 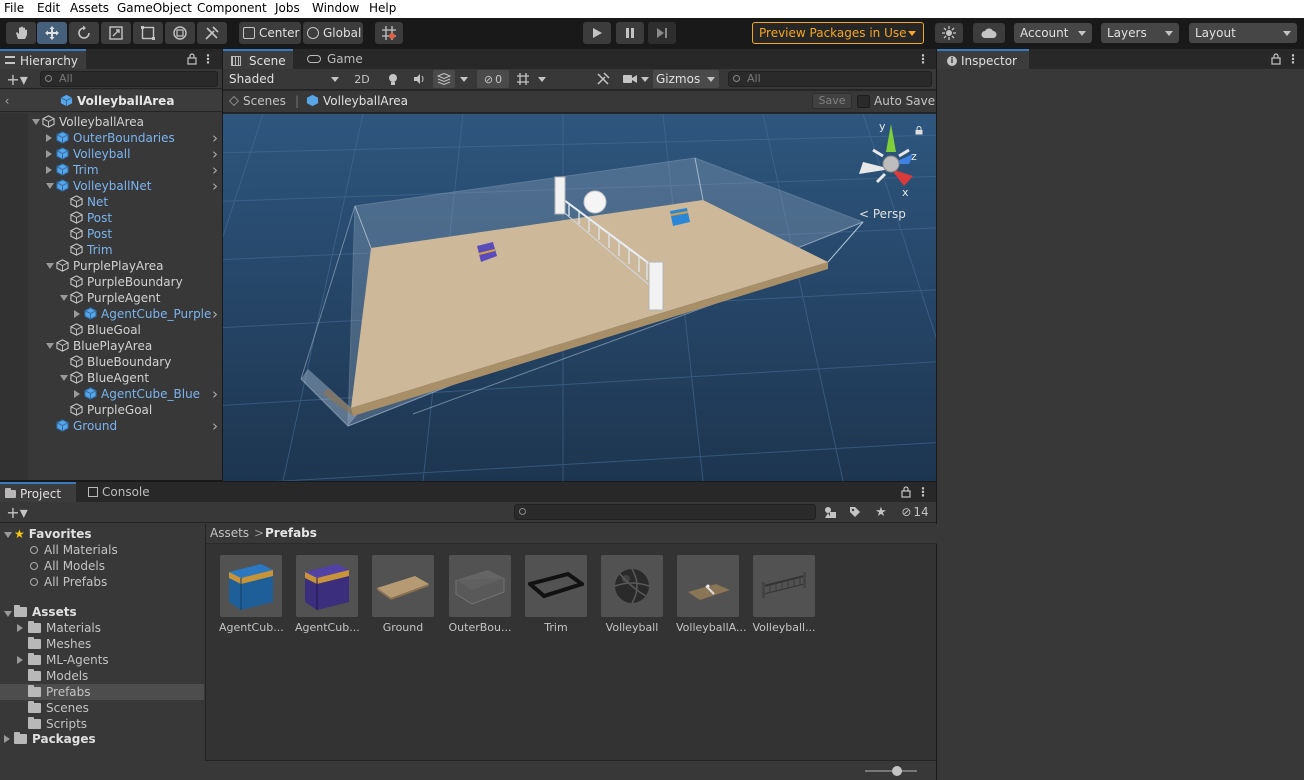 What do you see at coordinates (64, 628) in the screenshot?
I see `project-folder-item: Materials` at bounding box center [64, 628].